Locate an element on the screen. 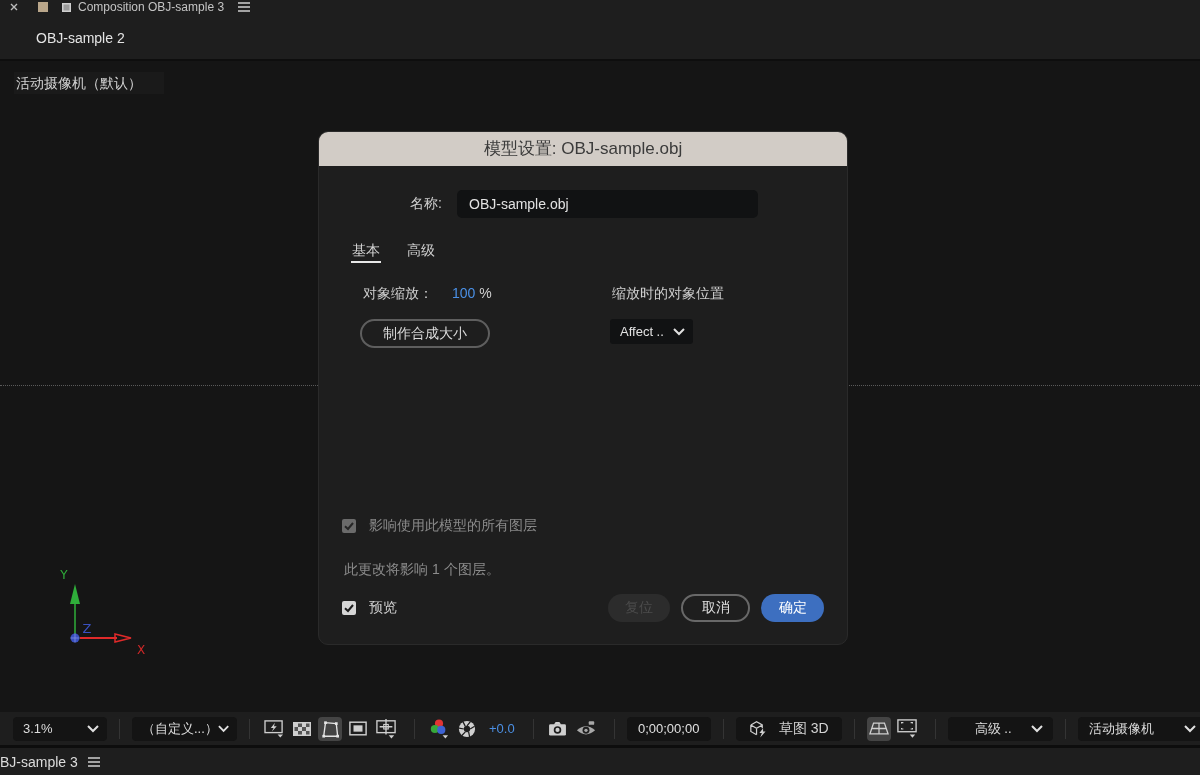 The image size is (1200, 775). name-input-field: OBJ-sample.obj is located at coordinates (607, 204).